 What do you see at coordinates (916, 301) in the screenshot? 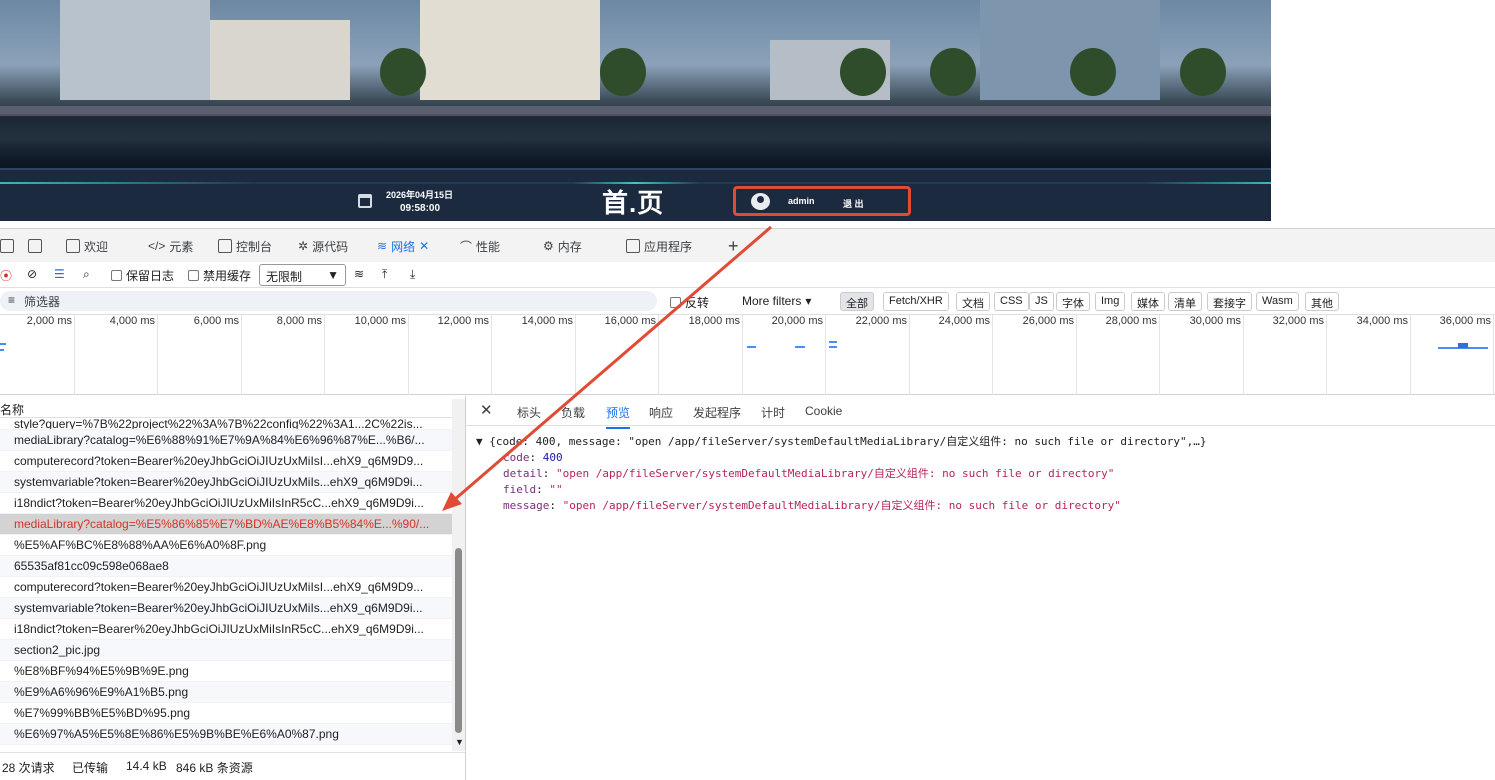
I see `filter-type-chip: Fetch/XHR` at bounding box center [916, 301].